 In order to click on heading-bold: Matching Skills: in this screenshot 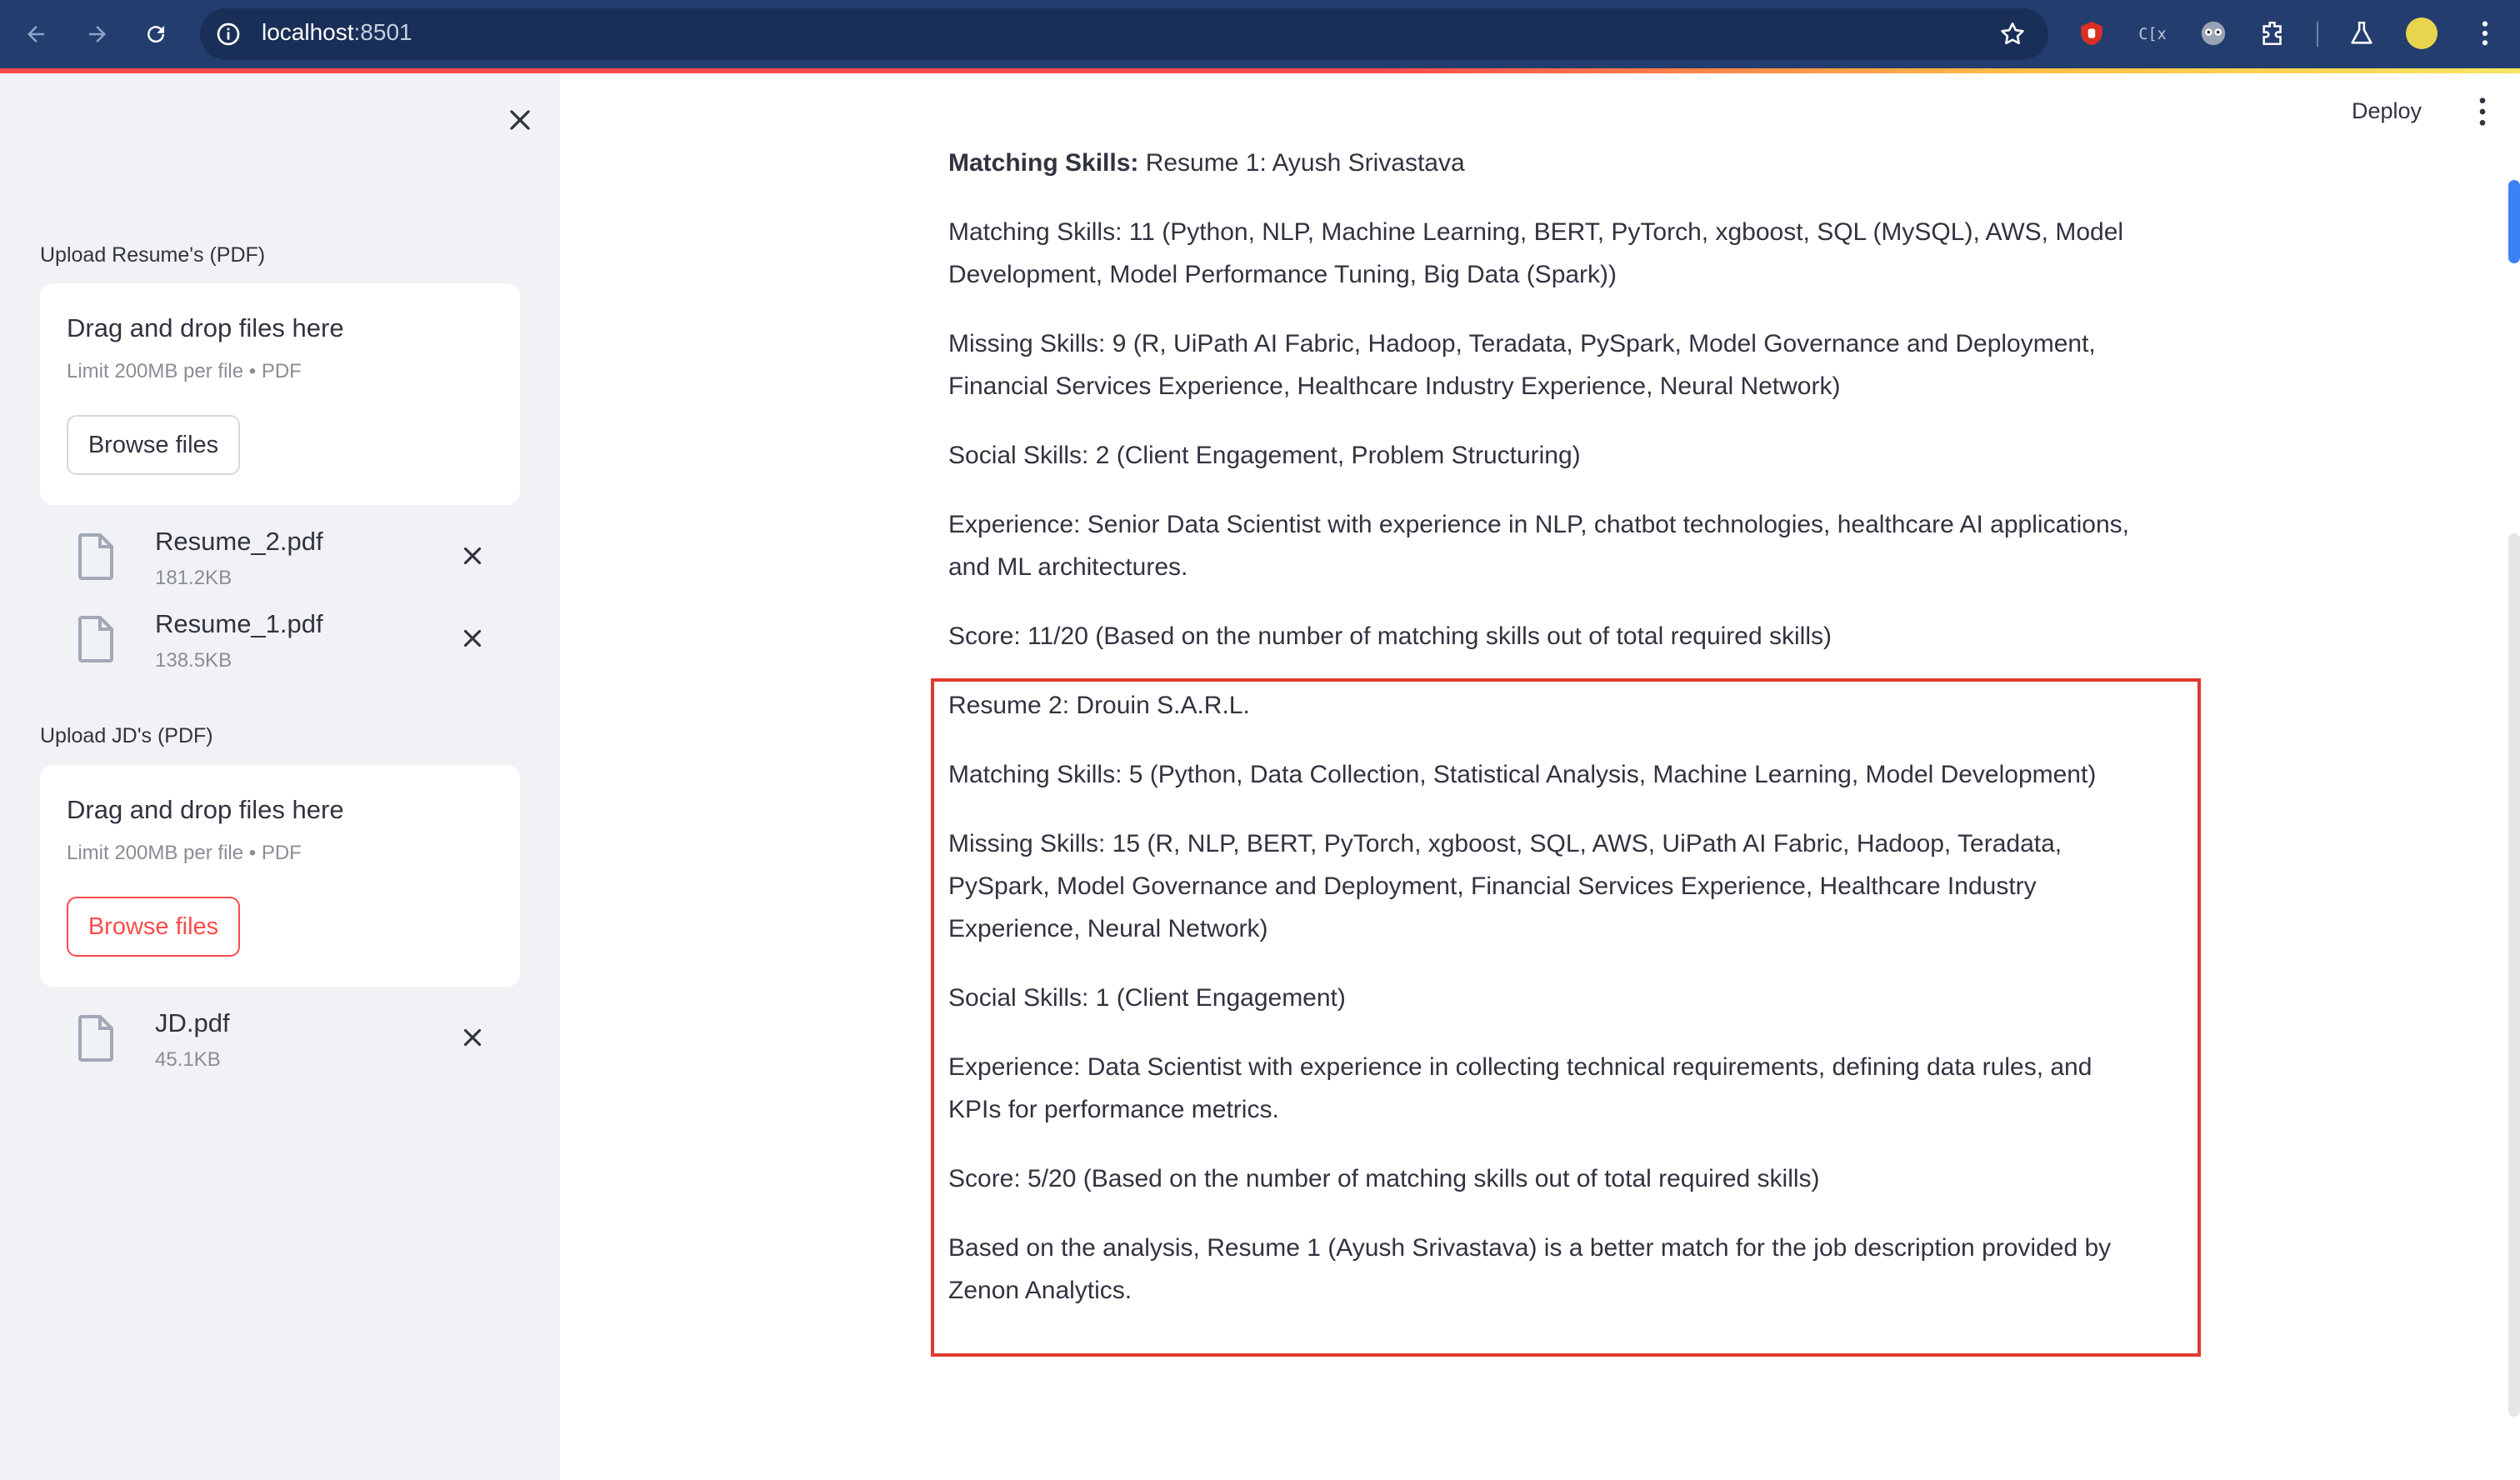, I will do `click(1043, 163)`.